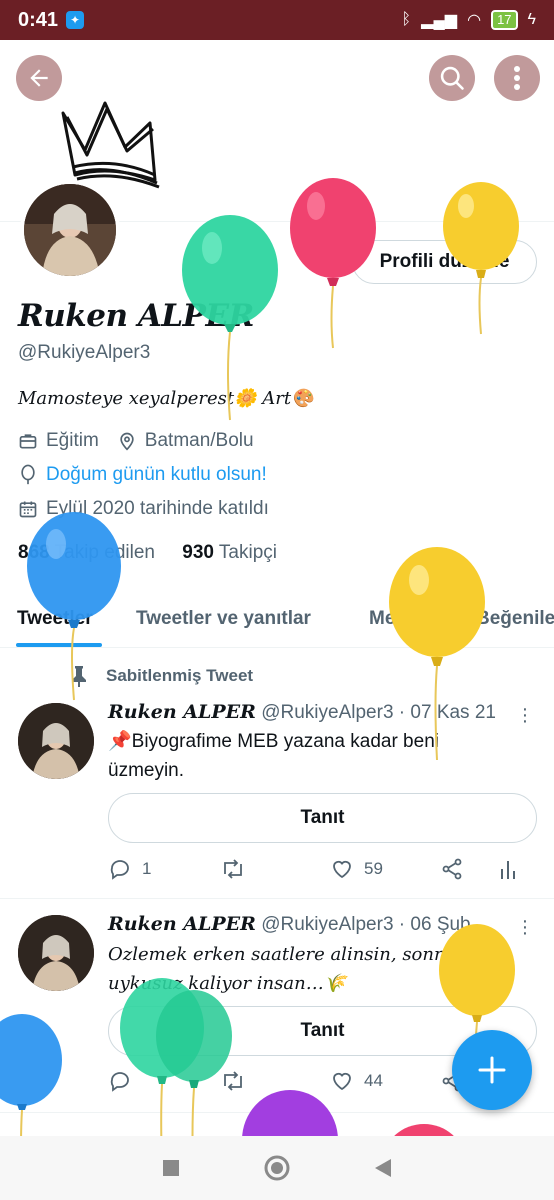  I want to click on followers-count: 930, so click(198, 552).